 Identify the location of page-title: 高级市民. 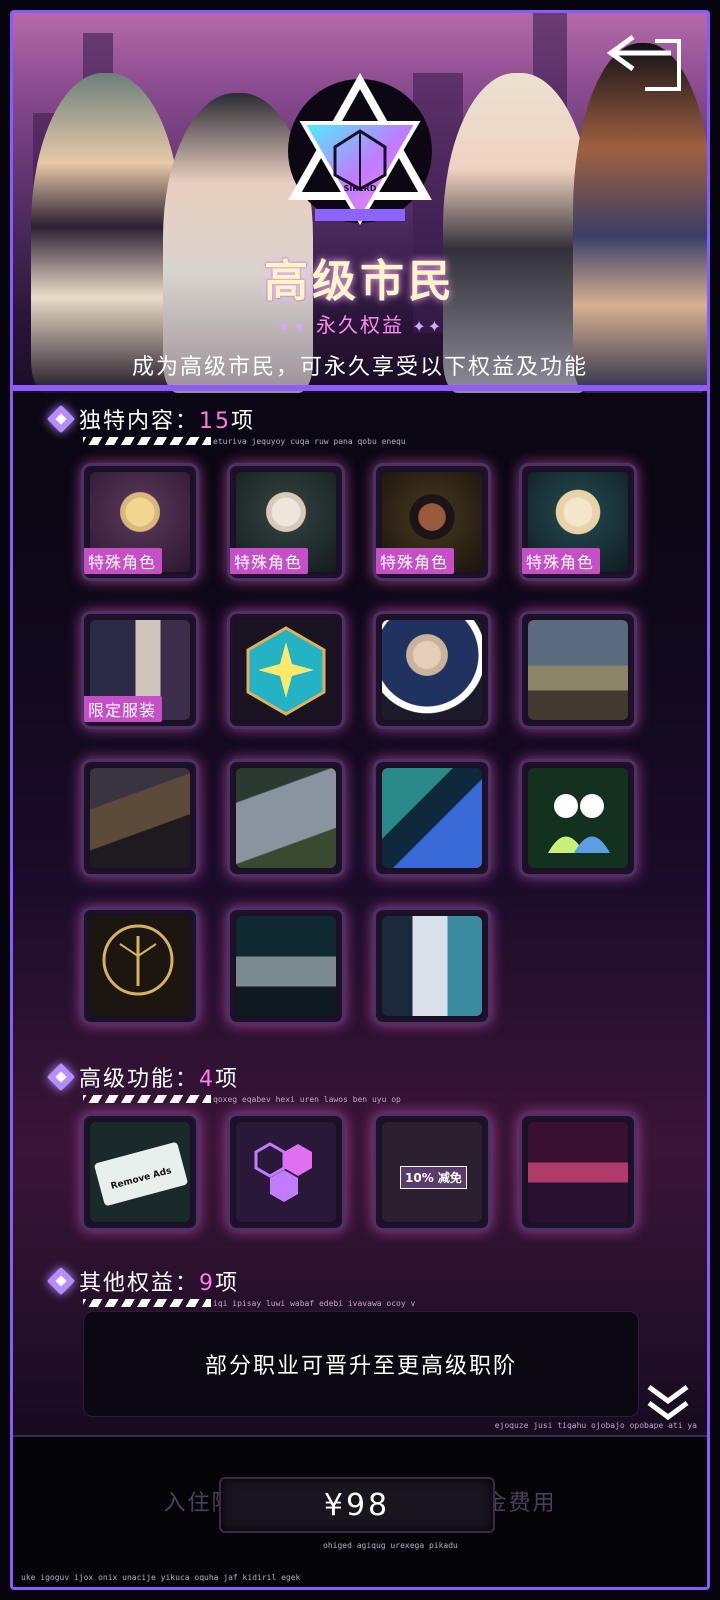
(360, 281).